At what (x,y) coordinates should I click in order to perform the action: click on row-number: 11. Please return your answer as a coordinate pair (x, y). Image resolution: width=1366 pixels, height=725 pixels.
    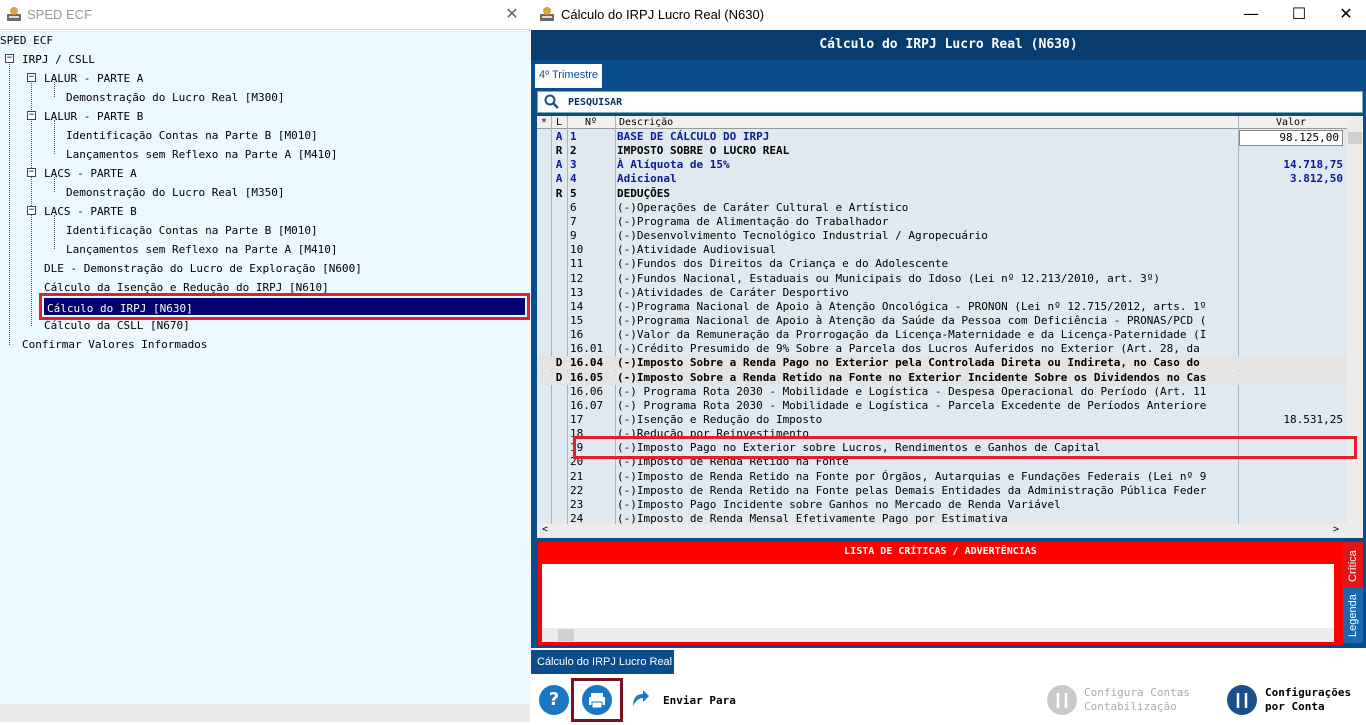
    Looking at the image, I should click on (577, 264).